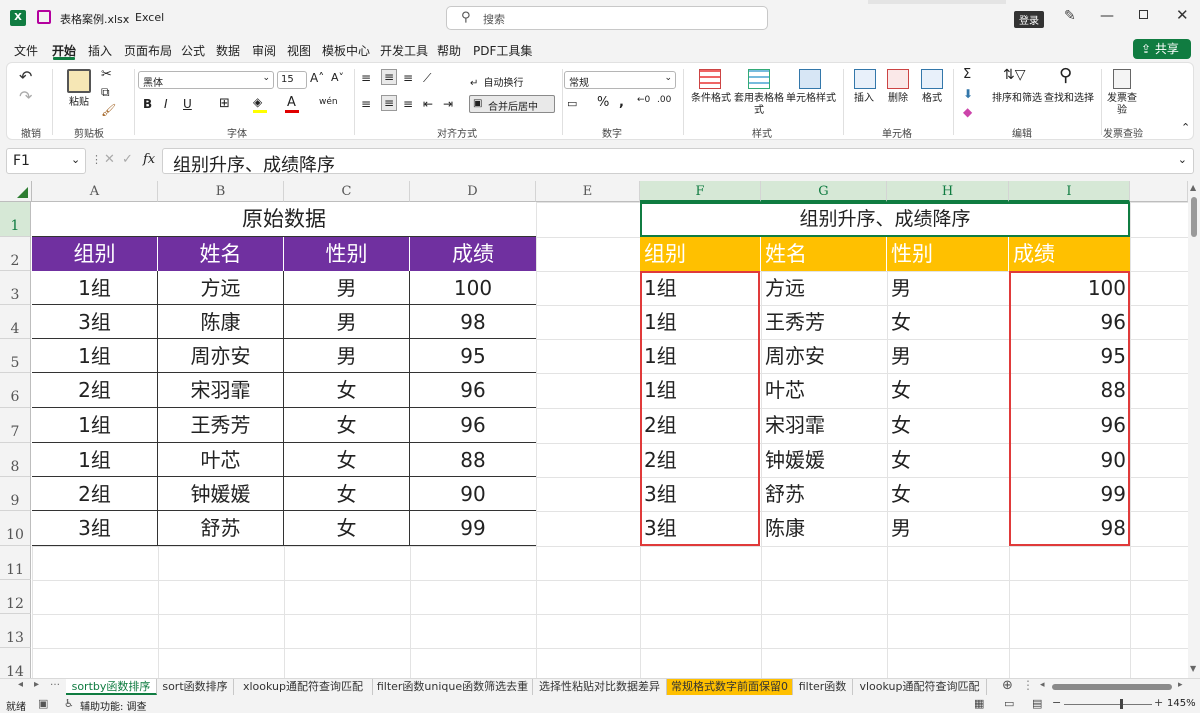  I want to click on right-cell: 陈康, so click(824, 528).